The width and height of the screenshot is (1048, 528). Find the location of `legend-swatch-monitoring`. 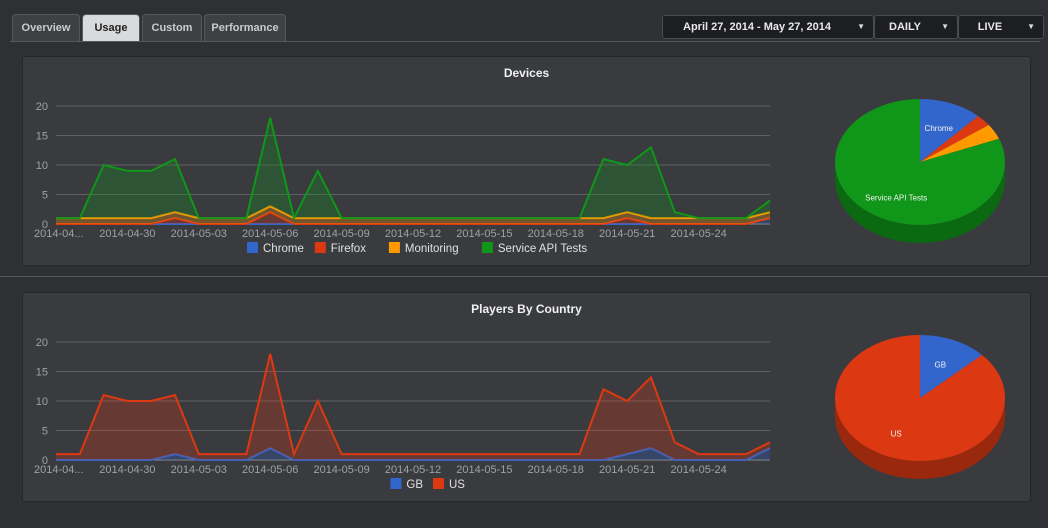

legend-swatch-monitoring is located at coordinates (394, 247).